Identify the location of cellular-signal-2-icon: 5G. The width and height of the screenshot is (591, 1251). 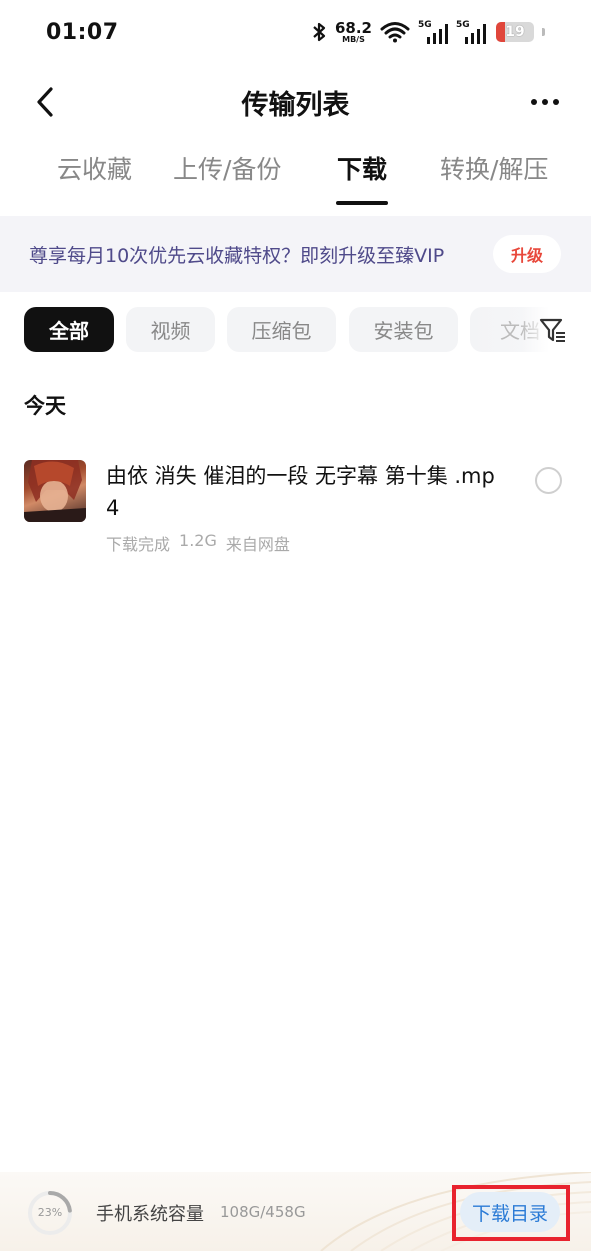
(471, 32).